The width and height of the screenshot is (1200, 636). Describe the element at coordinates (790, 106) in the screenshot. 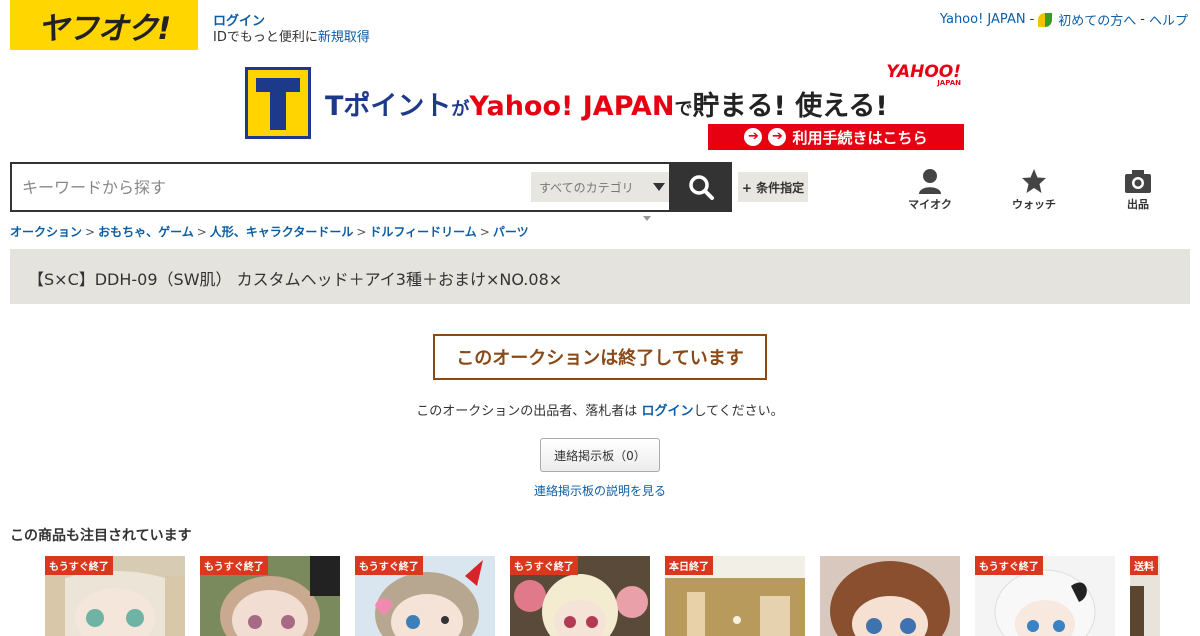

I see `banner-tamaru: 貯まる! 使える!` at that location.